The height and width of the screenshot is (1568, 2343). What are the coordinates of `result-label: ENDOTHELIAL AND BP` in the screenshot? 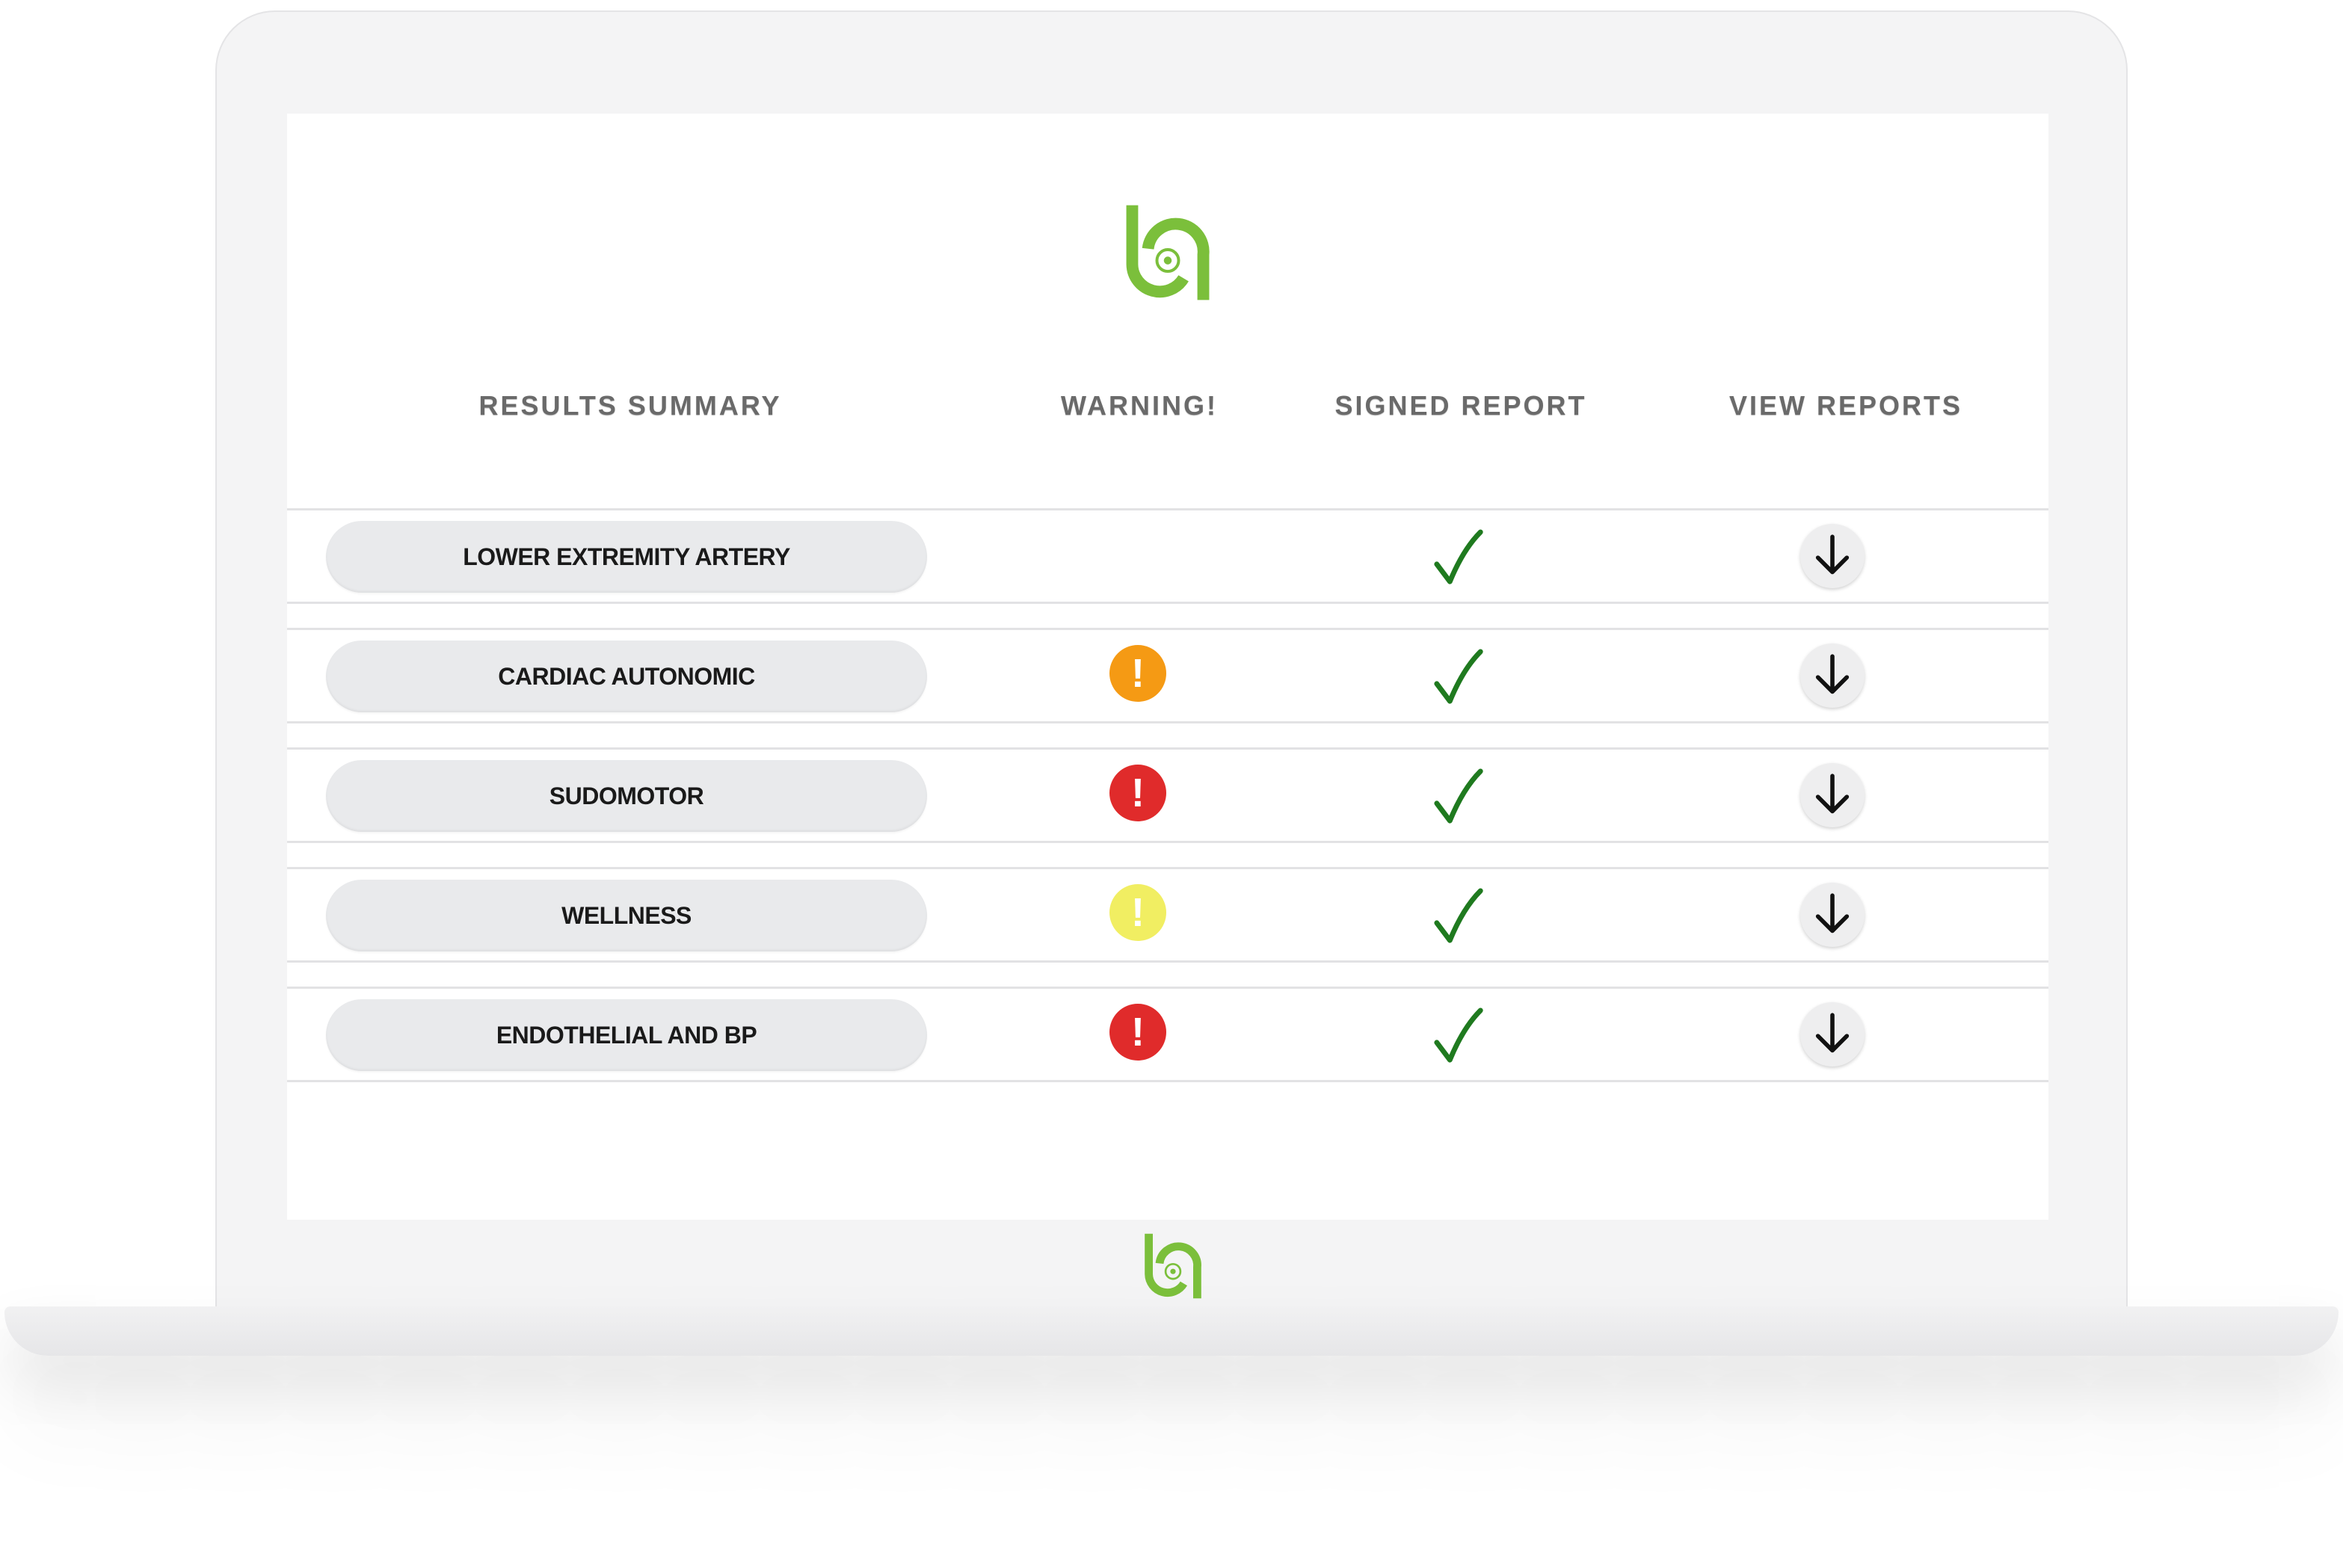 It's located at (626, 1035).